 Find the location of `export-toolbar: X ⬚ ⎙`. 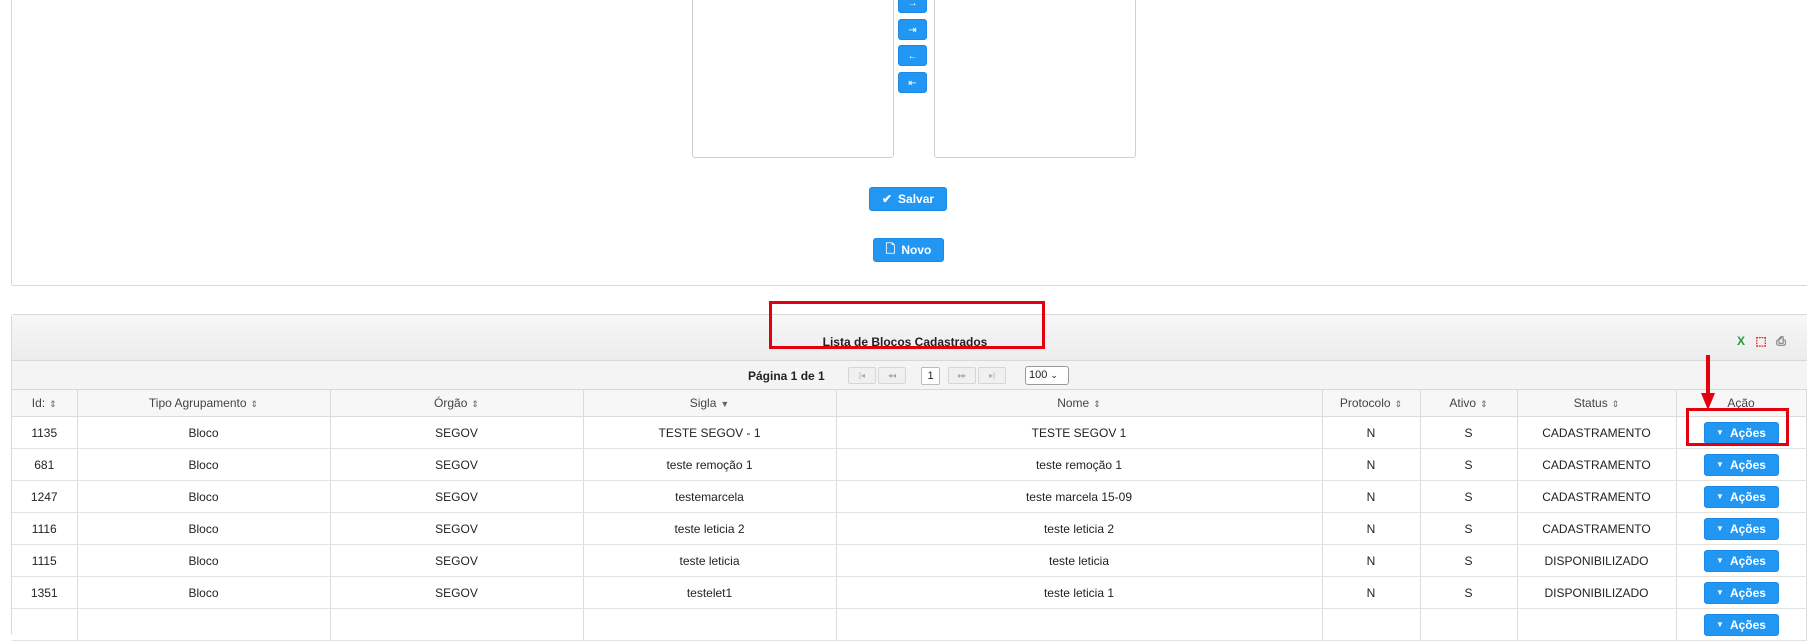

export-toolbar: X ⬚ ⎙ is located at coordinates (1761, 341).